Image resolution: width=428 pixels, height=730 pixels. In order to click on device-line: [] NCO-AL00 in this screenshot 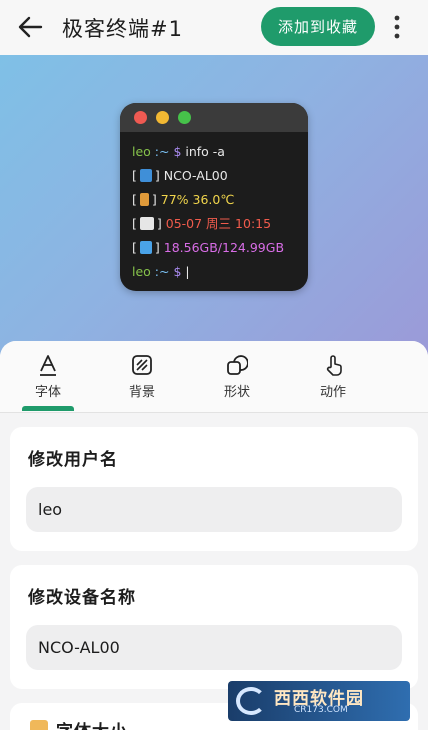, I will do `click(180, 175)`.